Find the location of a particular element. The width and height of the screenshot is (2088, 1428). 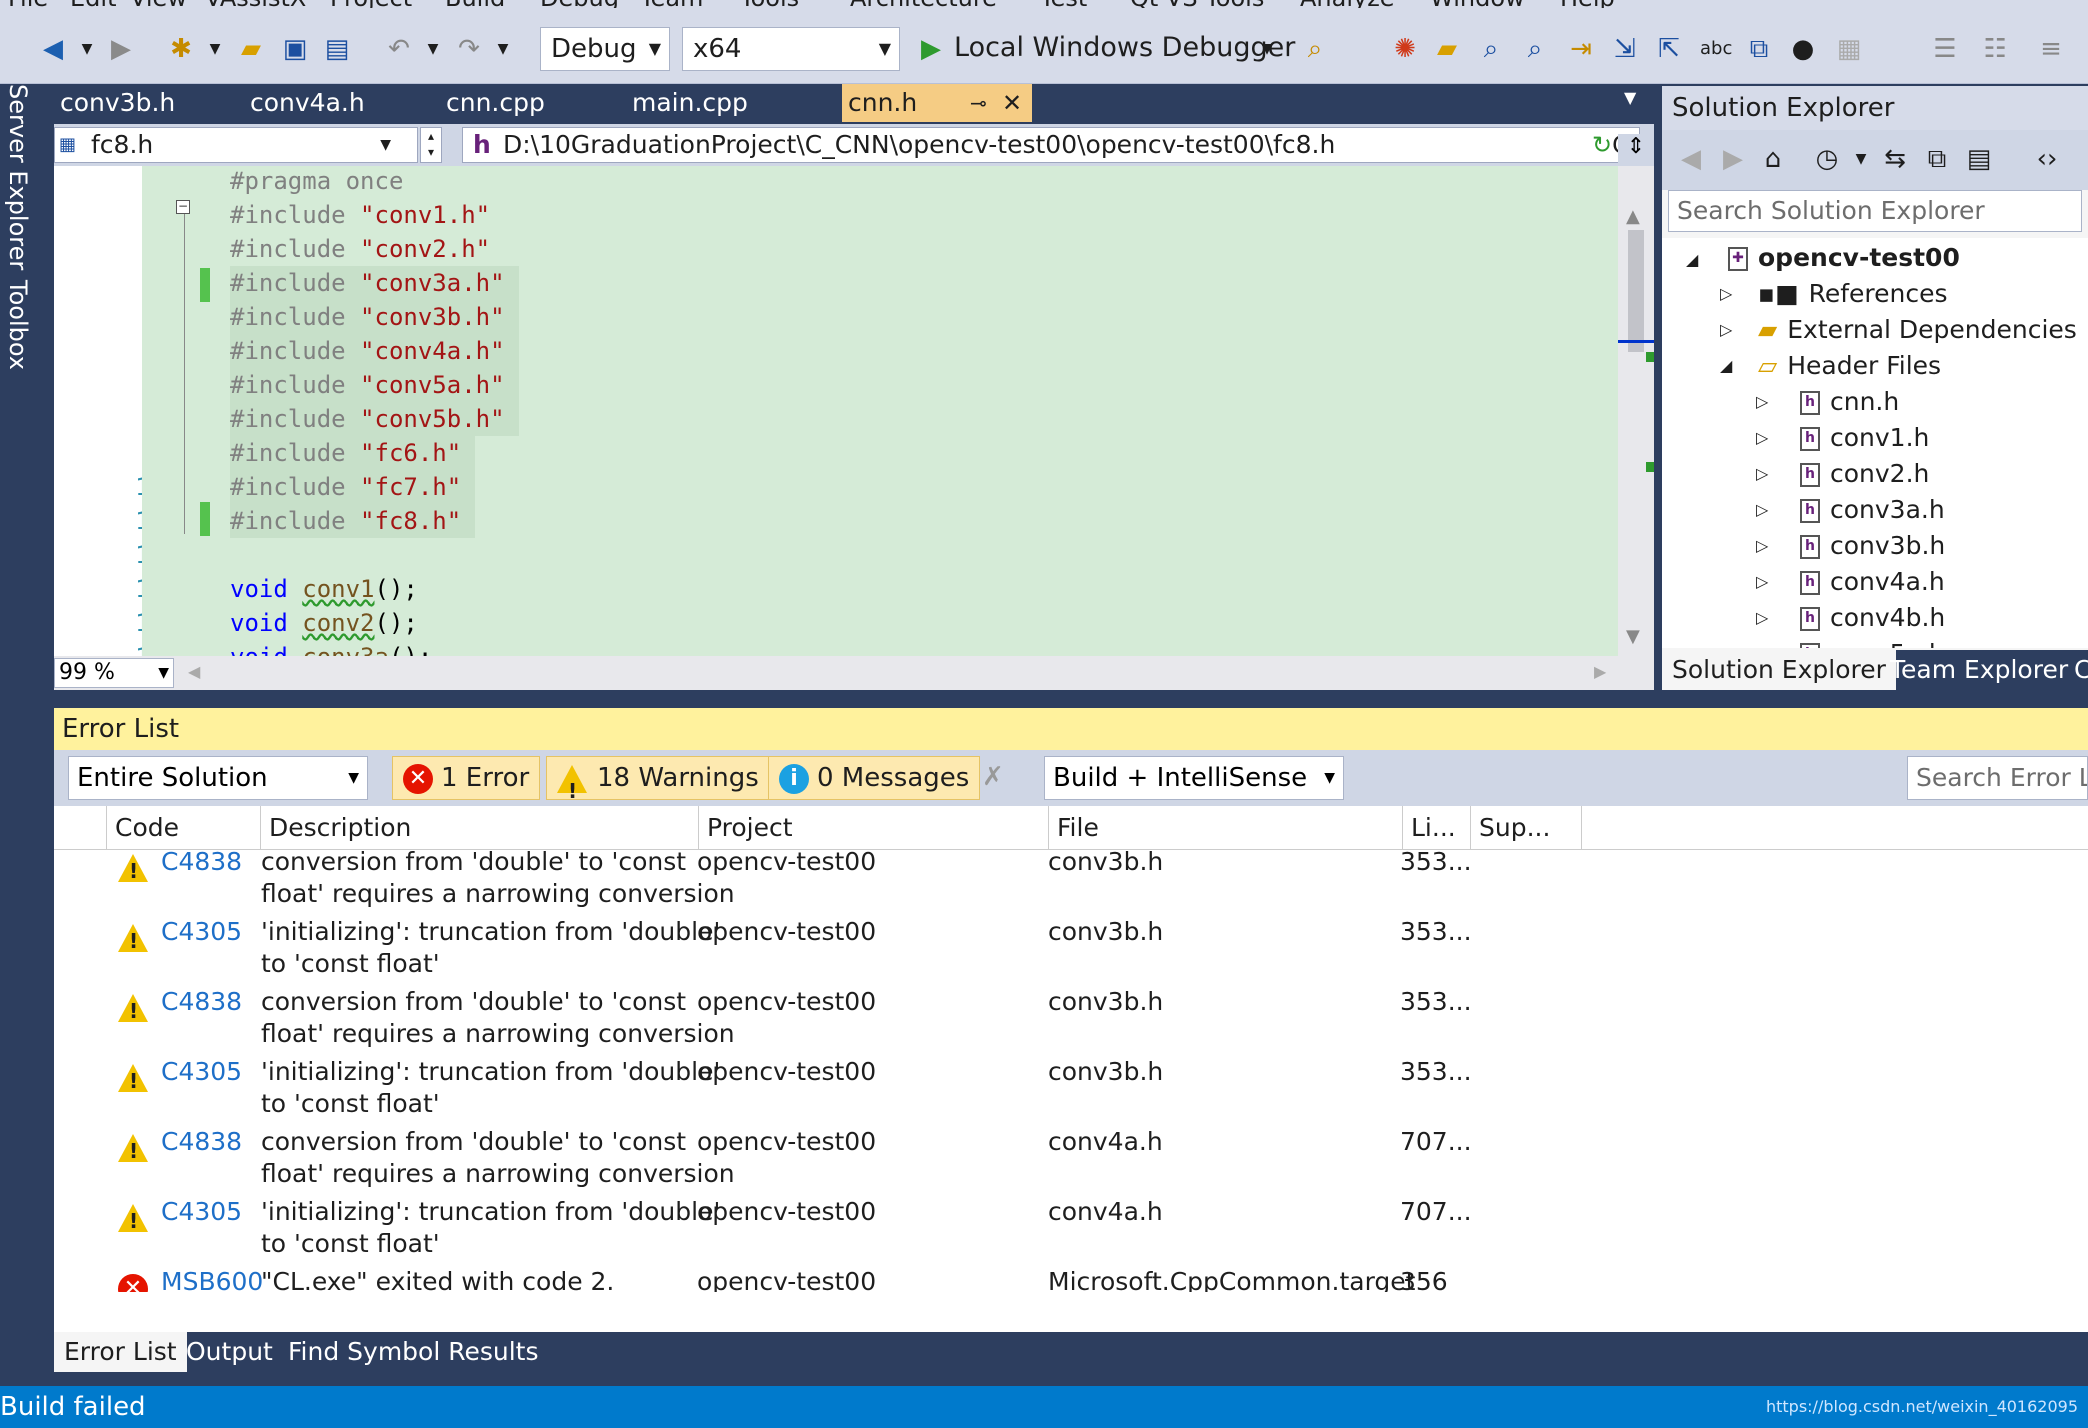

split-editor-icon: ⇕ is located at coordinates (1636, 149).